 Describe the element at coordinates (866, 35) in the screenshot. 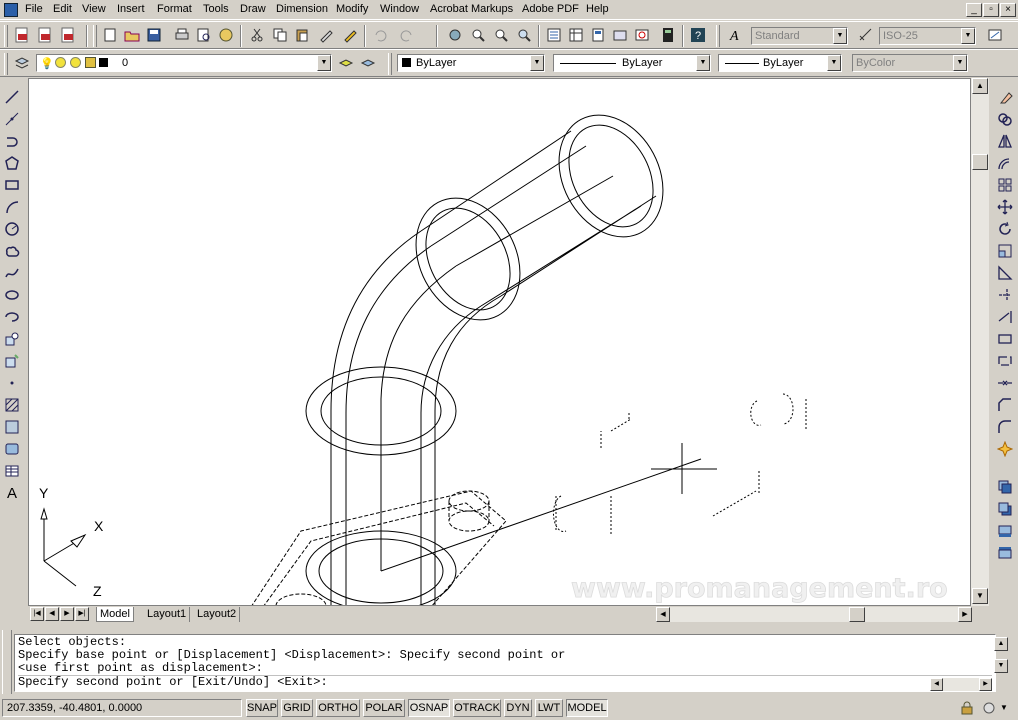

I see `dim-style-icon` at that location.